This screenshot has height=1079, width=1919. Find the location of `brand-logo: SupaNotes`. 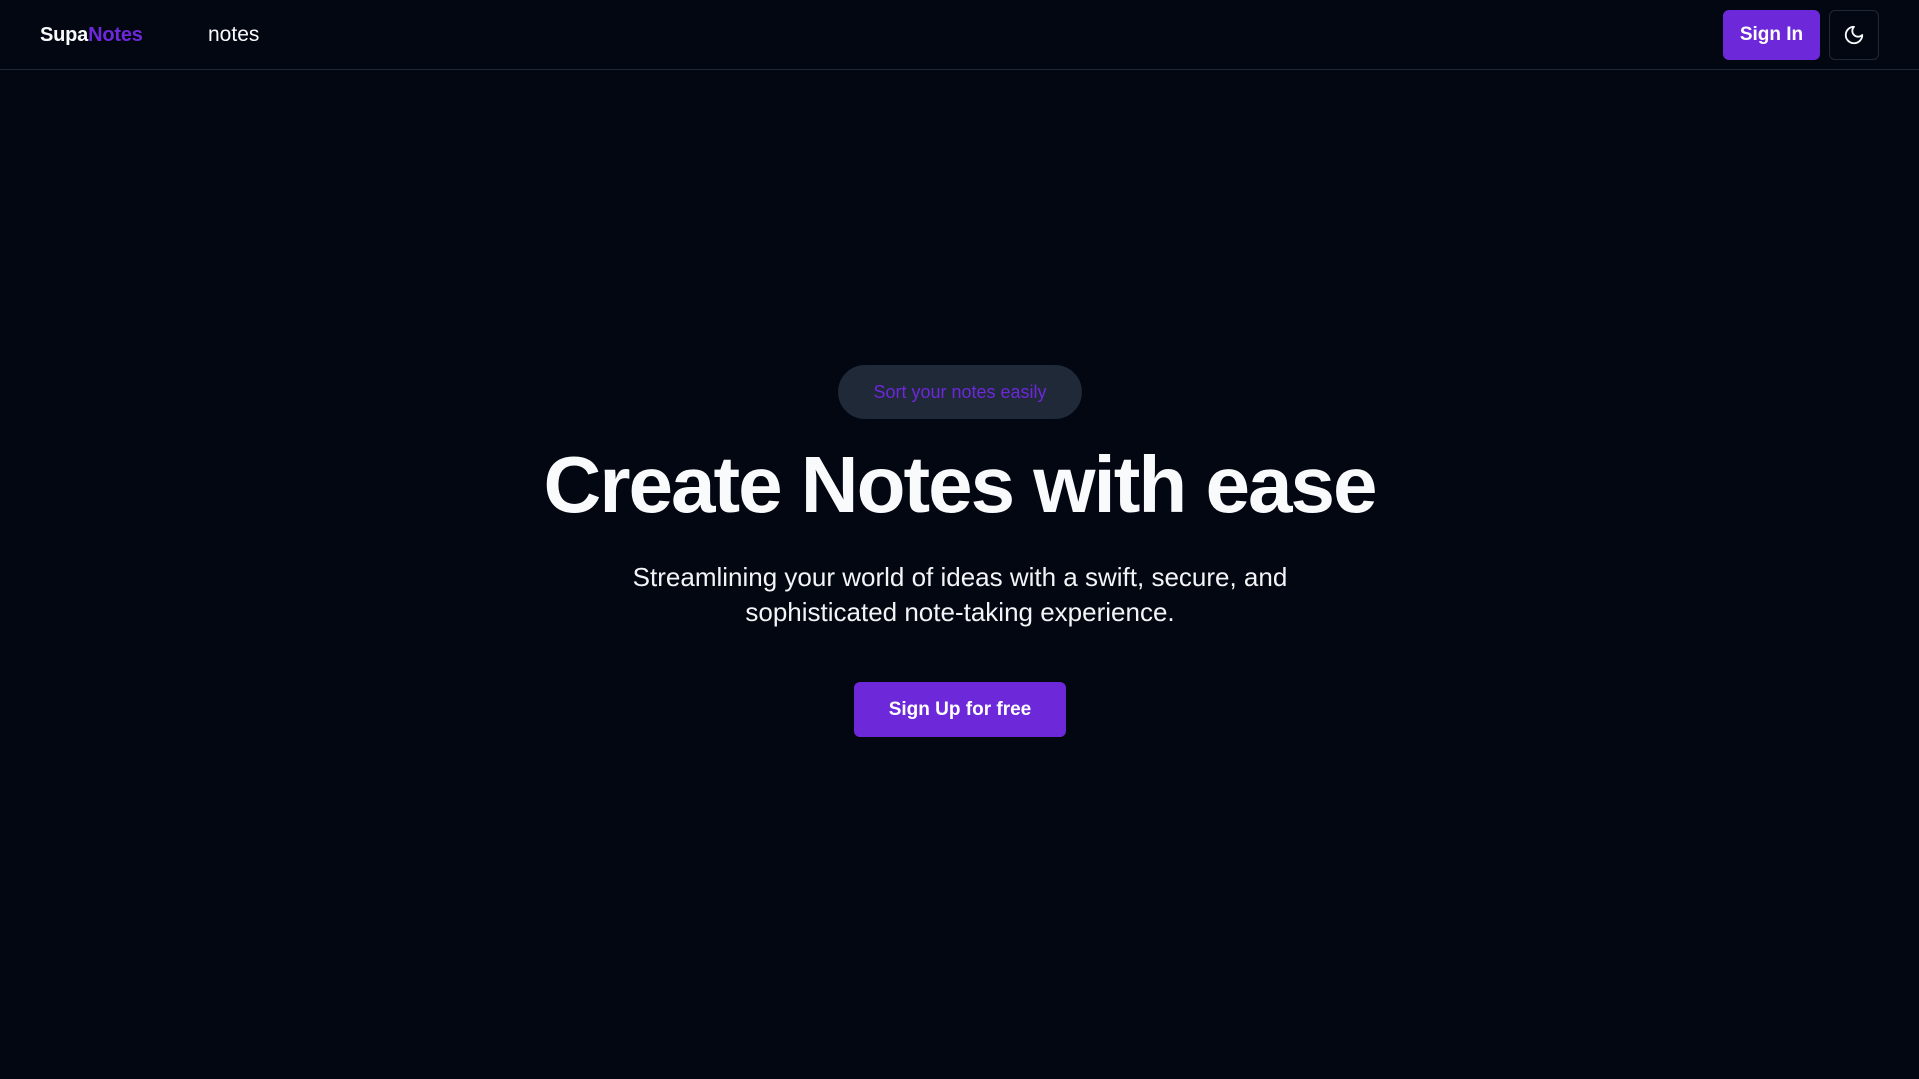

brand-logo: SupaNotes is located at coordinates (91, 35).